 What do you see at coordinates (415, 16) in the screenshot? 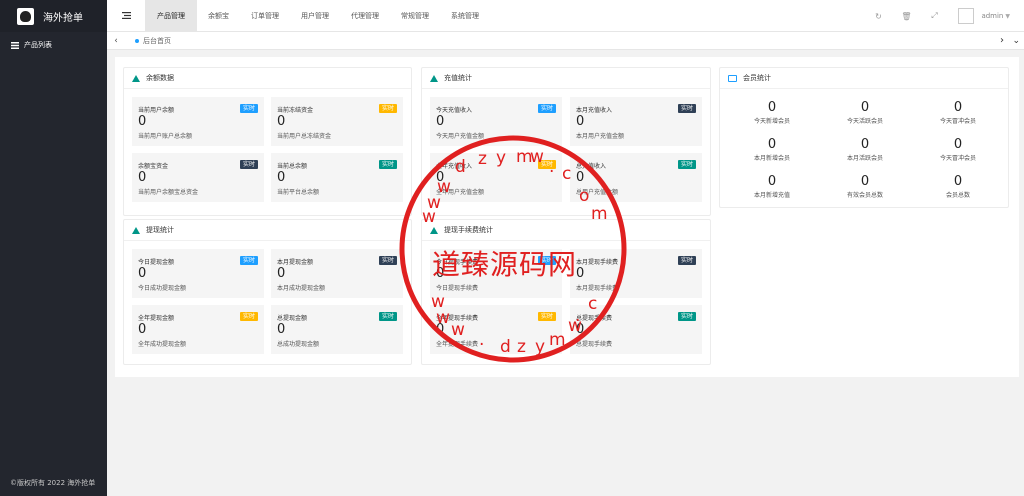
I see `tab-general-management: 常规管理` at bounding box center [415, 16].